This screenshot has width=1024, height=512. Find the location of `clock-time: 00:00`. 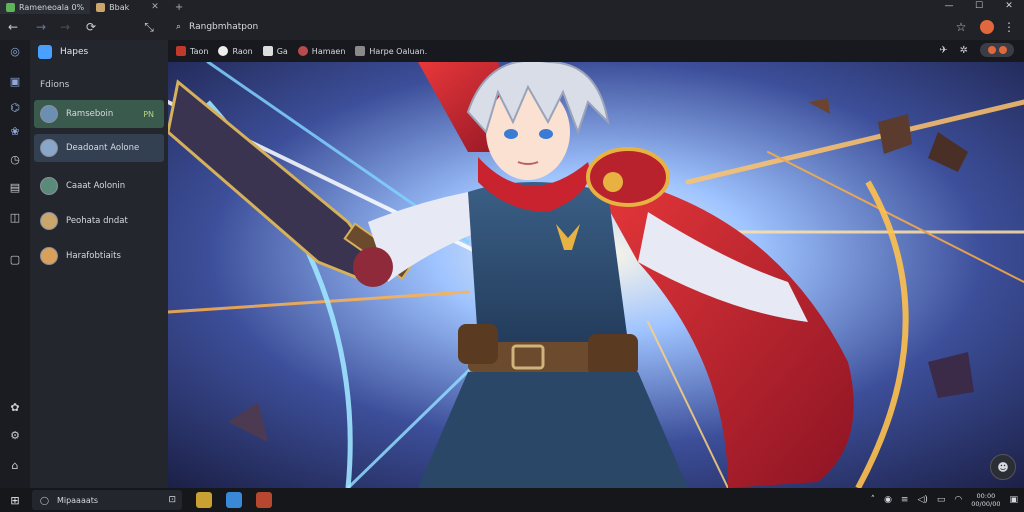

clock-time: 00:00 is located at coordinates (986, 496).